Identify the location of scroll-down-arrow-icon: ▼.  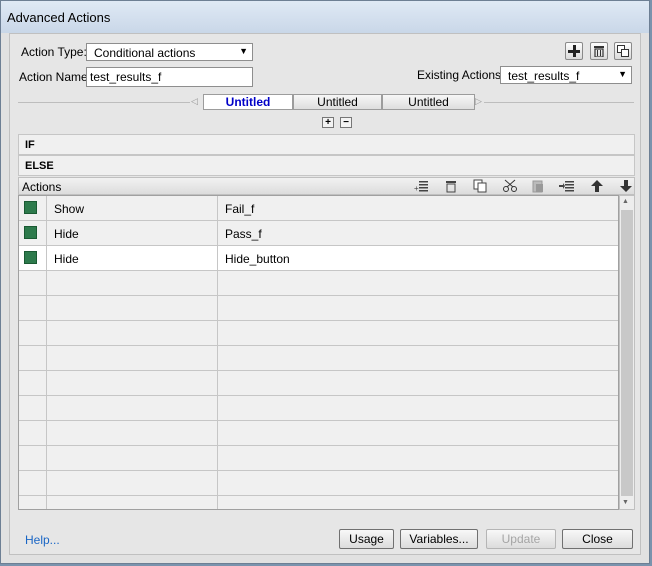
(625, 502).